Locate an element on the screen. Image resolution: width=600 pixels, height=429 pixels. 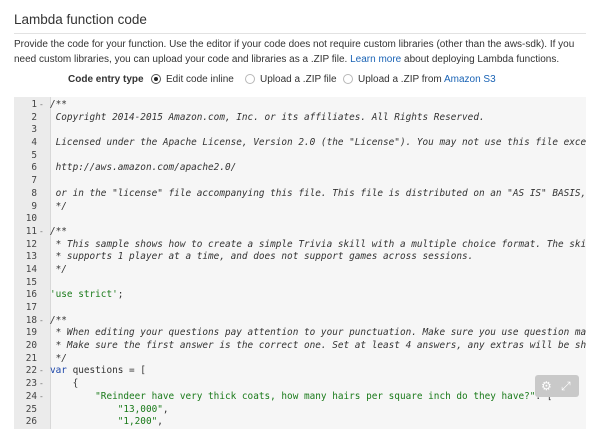
code-line: 5 is located at coordinates (300, 156).